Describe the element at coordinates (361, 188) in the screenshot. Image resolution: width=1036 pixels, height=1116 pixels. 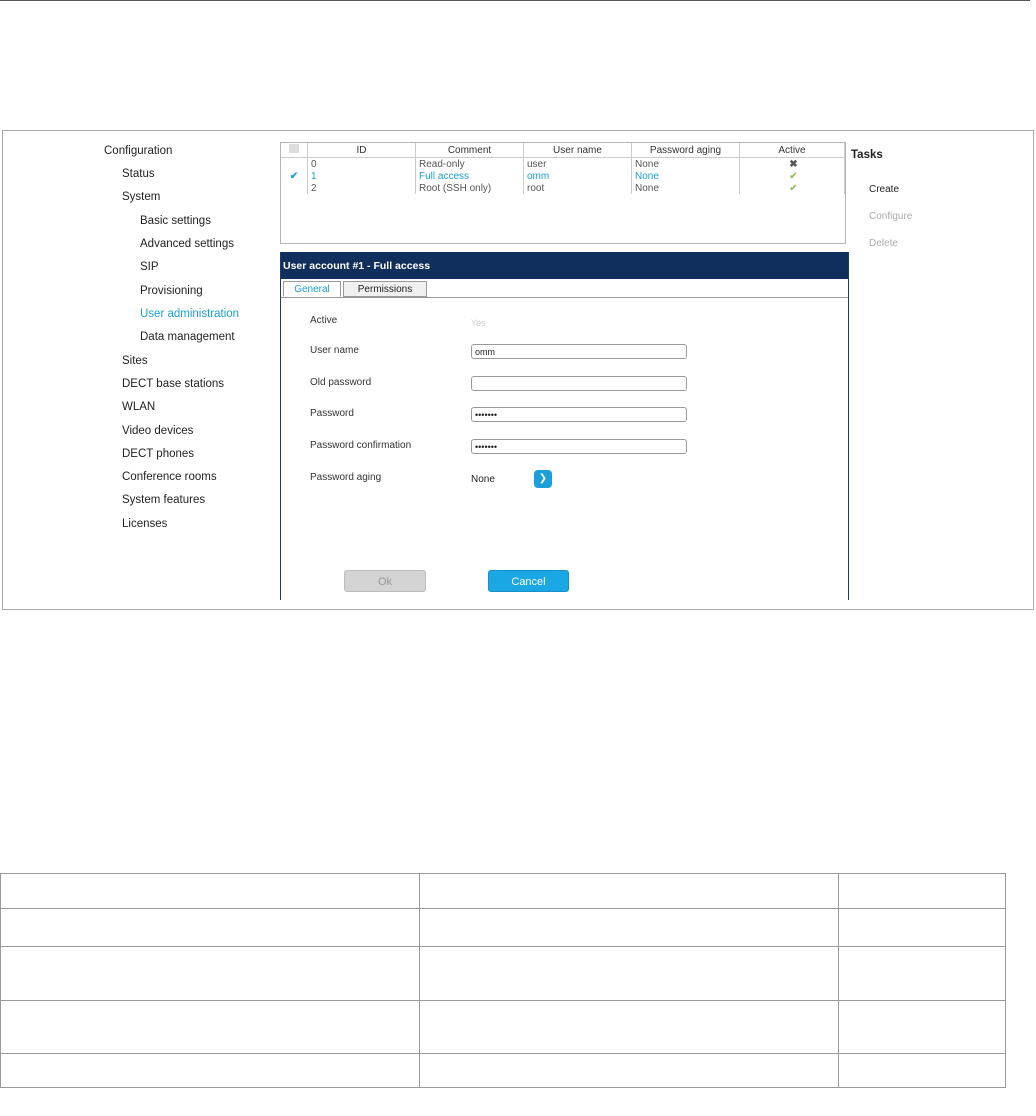
I see `cell-id: 2` at that location.